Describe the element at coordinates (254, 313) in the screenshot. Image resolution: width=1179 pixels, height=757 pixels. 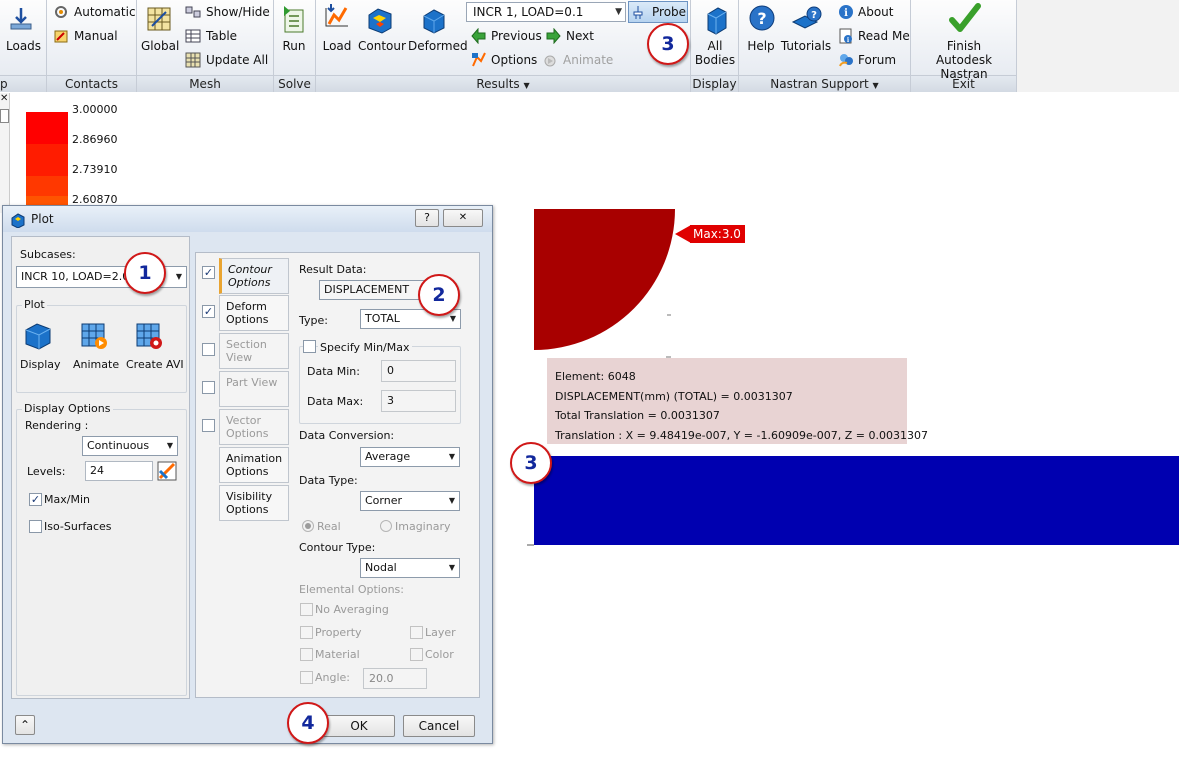
I see `tab-deform-options: Deform Options` at that location.